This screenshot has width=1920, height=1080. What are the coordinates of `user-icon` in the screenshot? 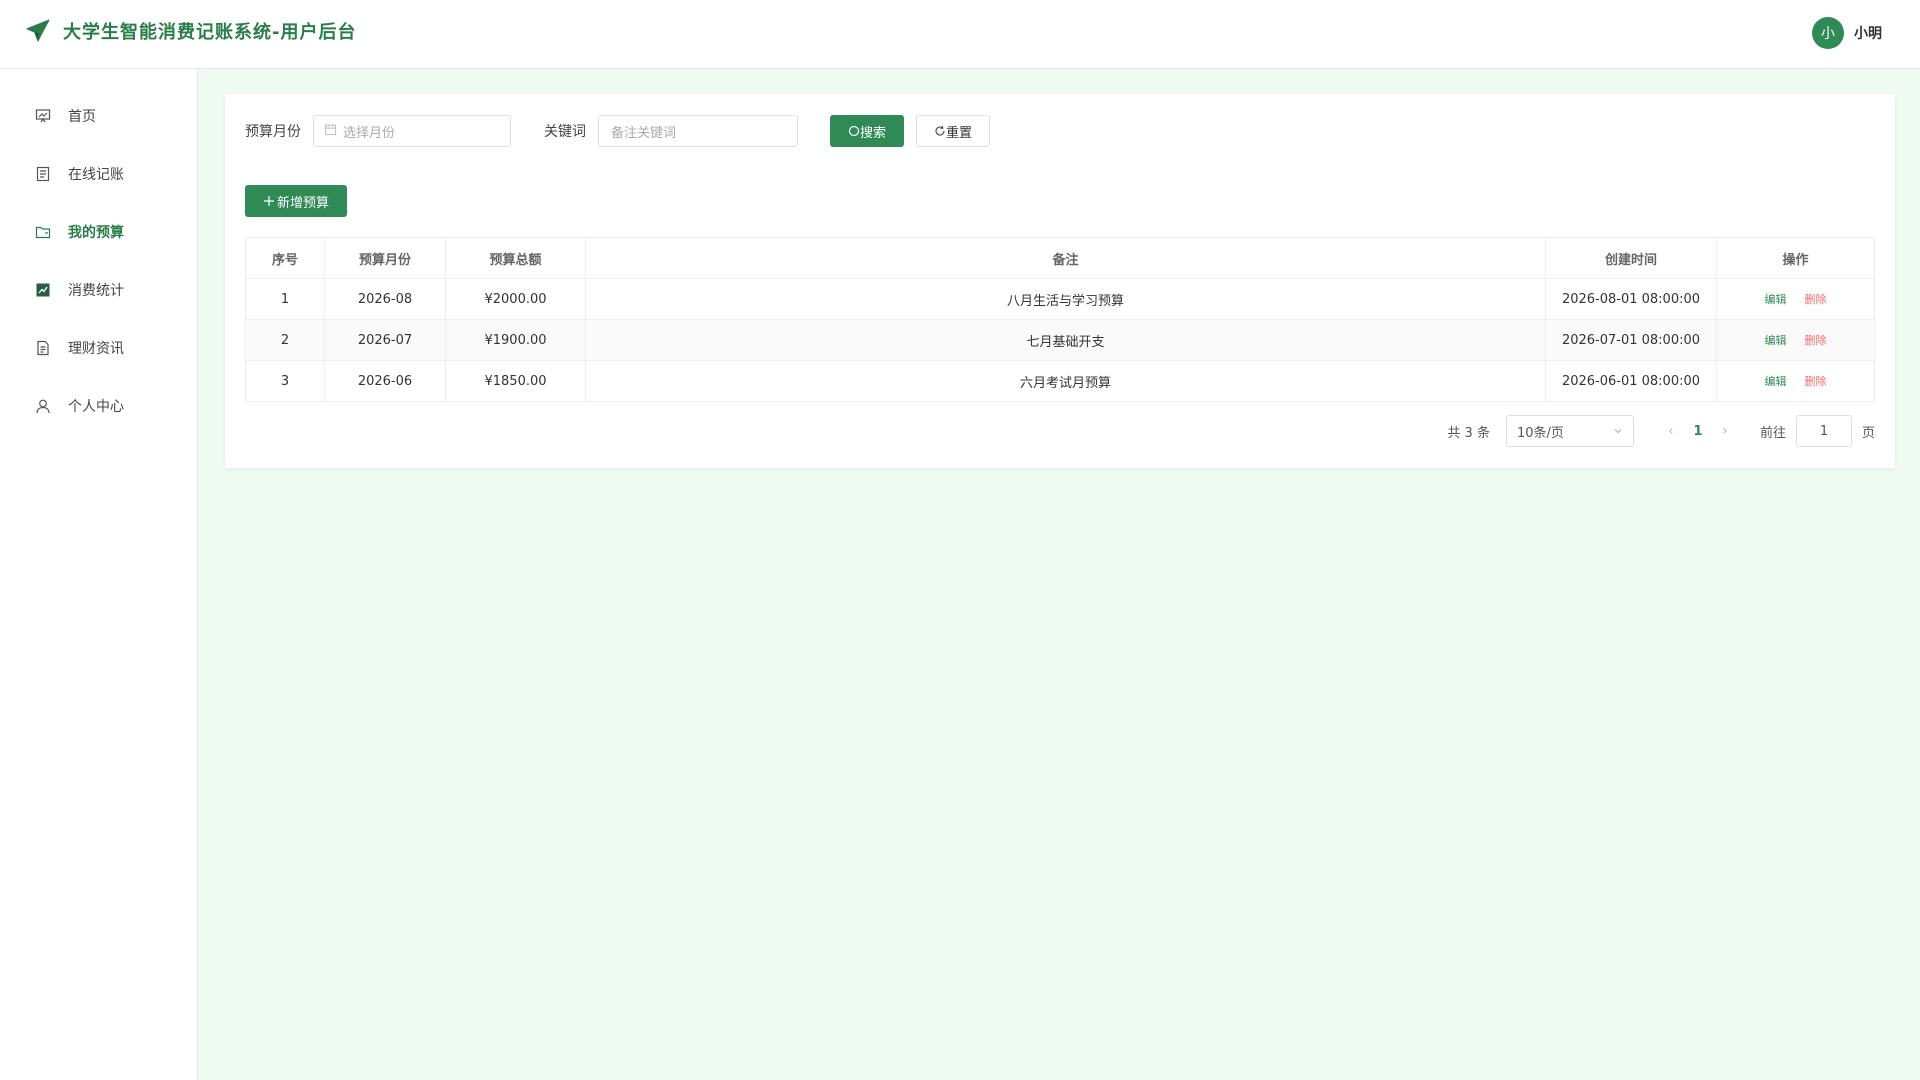 It's located at (43, 406).